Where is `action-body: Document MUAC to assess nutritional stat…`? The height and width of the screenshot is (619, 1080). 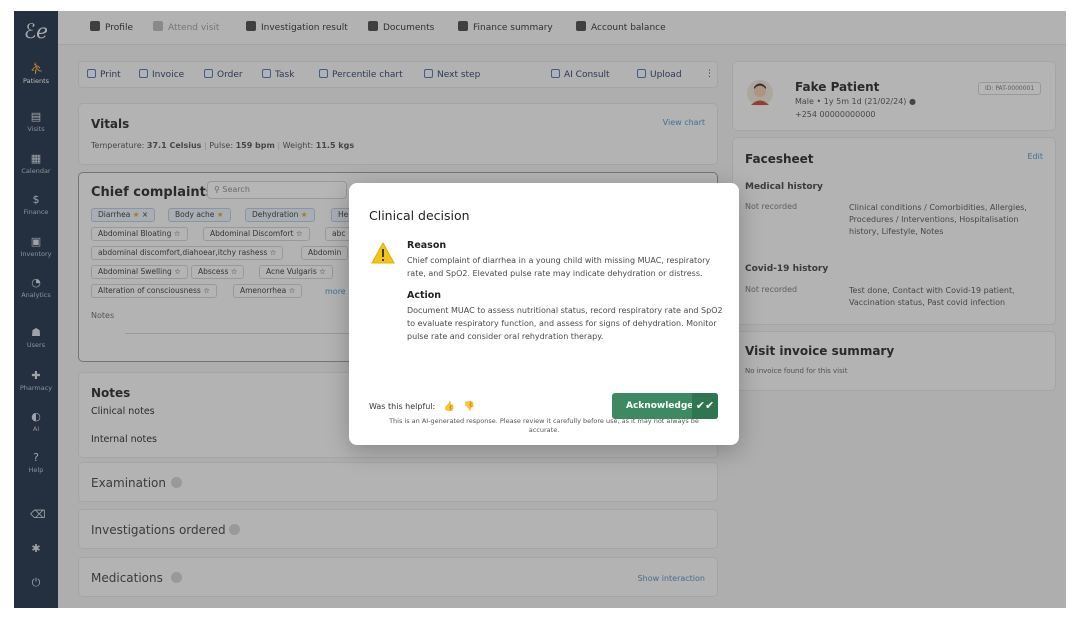
action-body: Document MUAC to assess nutritional stat… is located at coordinates (565, 323).